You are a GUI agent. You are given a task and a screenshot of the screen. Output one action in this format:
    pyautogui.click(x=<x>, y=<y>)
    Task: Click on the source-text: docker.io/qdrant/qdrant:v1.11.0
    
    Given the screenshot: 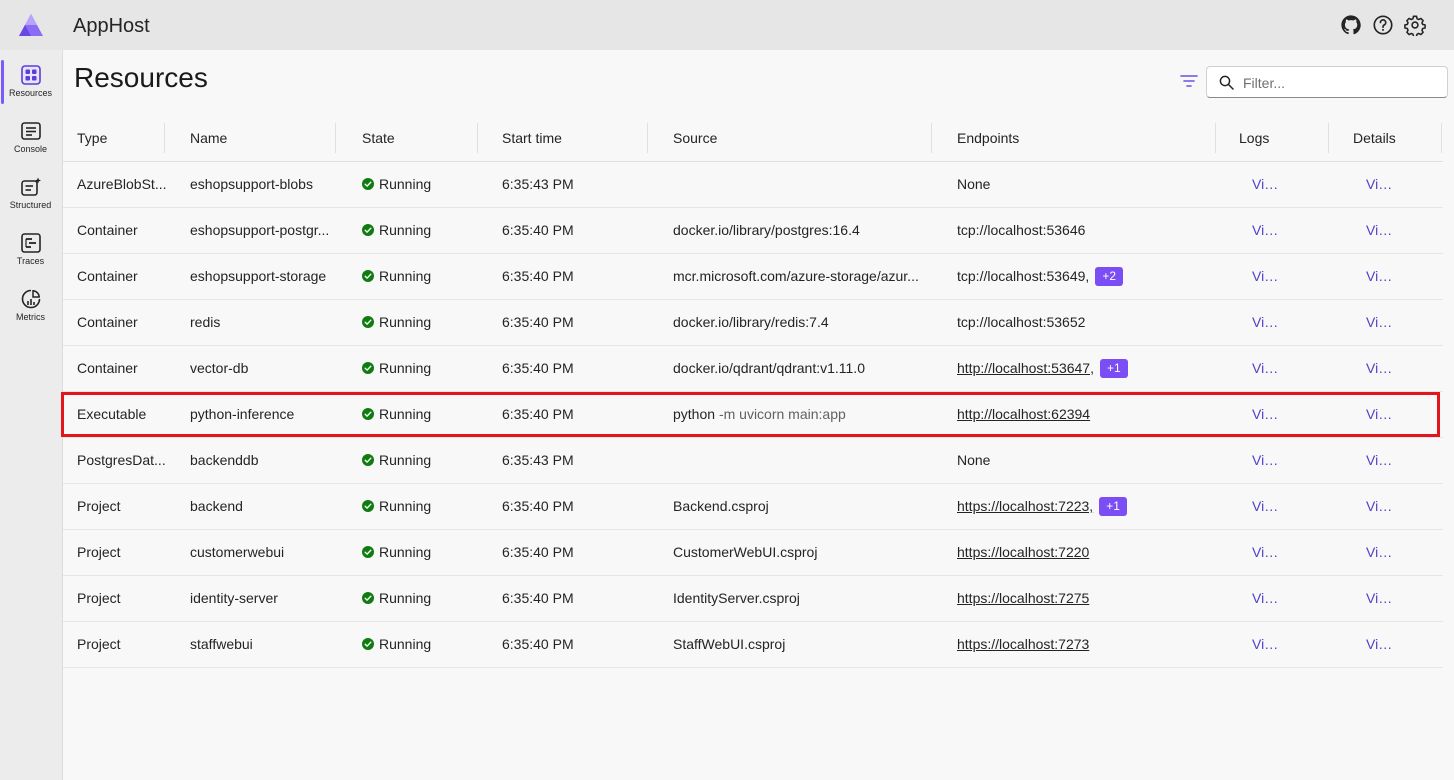 What is the action you would take?
    pyautogui.click(x=769, y=368)
    